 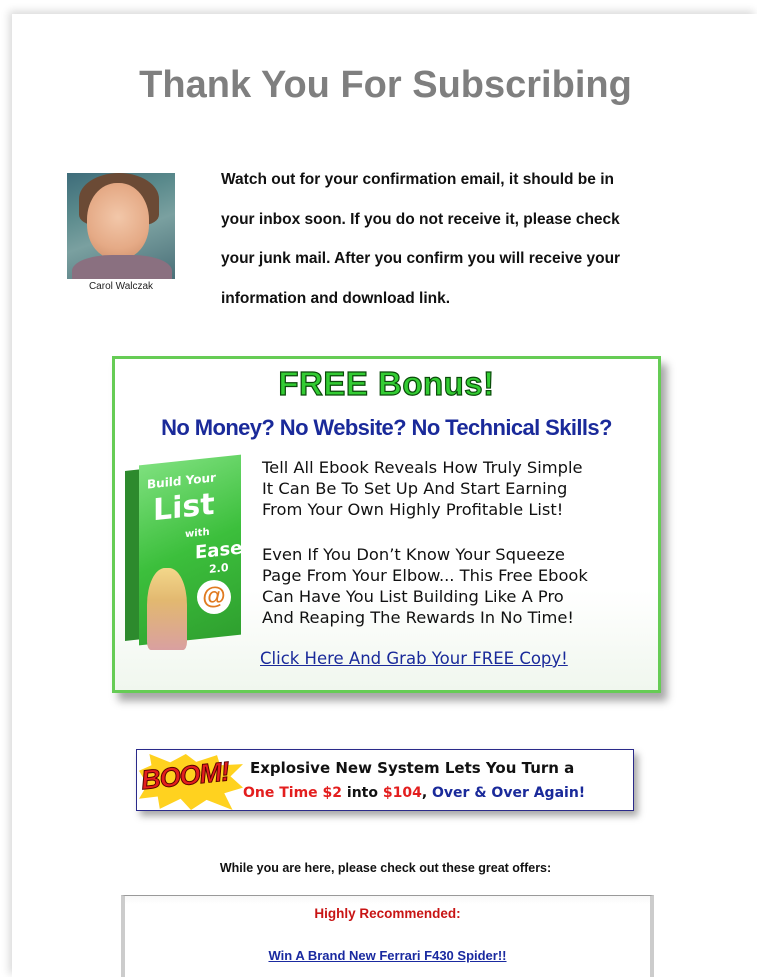 What do you see at coordinates (214, 597) in the screenshot?
I see `at-sign-icon: @` at bounding box center [214, 597].